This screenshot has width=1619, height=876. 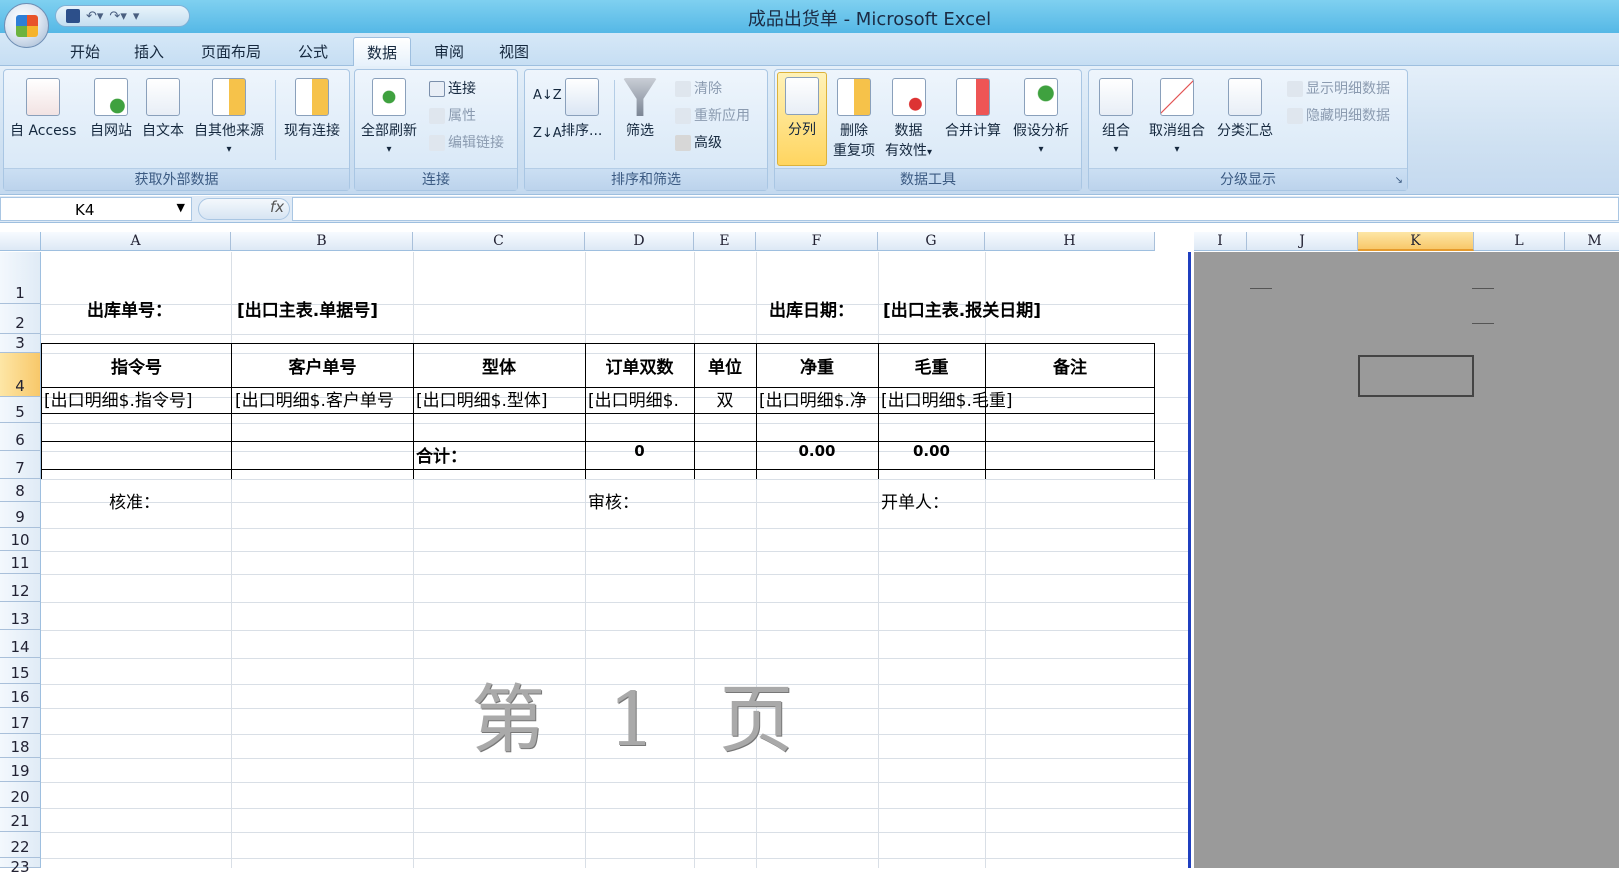 I want to click on office-button, so click(x=26, y=25).